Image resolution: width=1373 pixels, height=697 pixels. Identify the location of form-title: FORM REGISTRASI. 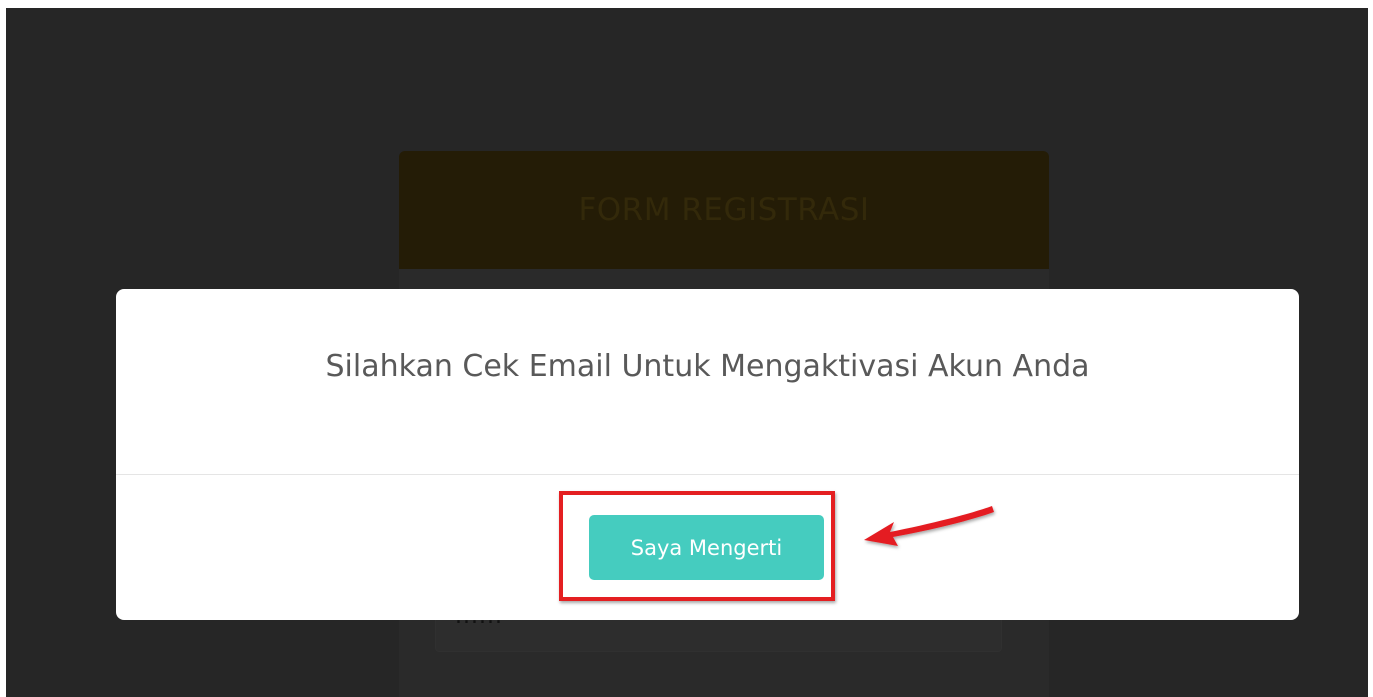
(724, 210).